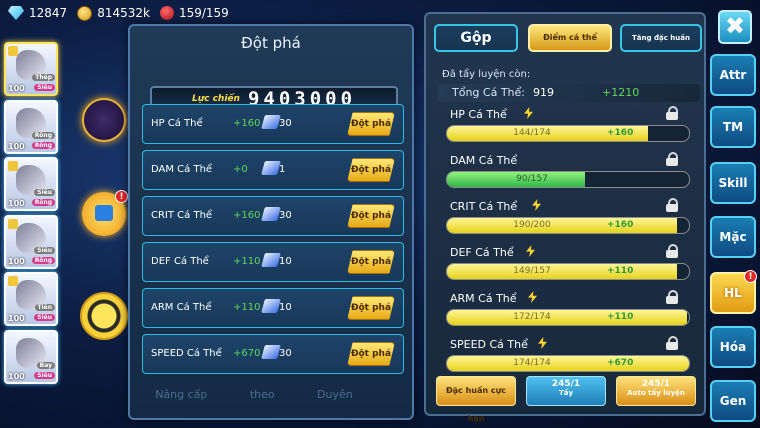 This screenshot has height=428, width=760. What do you see at coordinates (31, 126) in the screenshot?
I see `roster-slot: 100 Rồng Rồng` at bounding box center [31, 126].